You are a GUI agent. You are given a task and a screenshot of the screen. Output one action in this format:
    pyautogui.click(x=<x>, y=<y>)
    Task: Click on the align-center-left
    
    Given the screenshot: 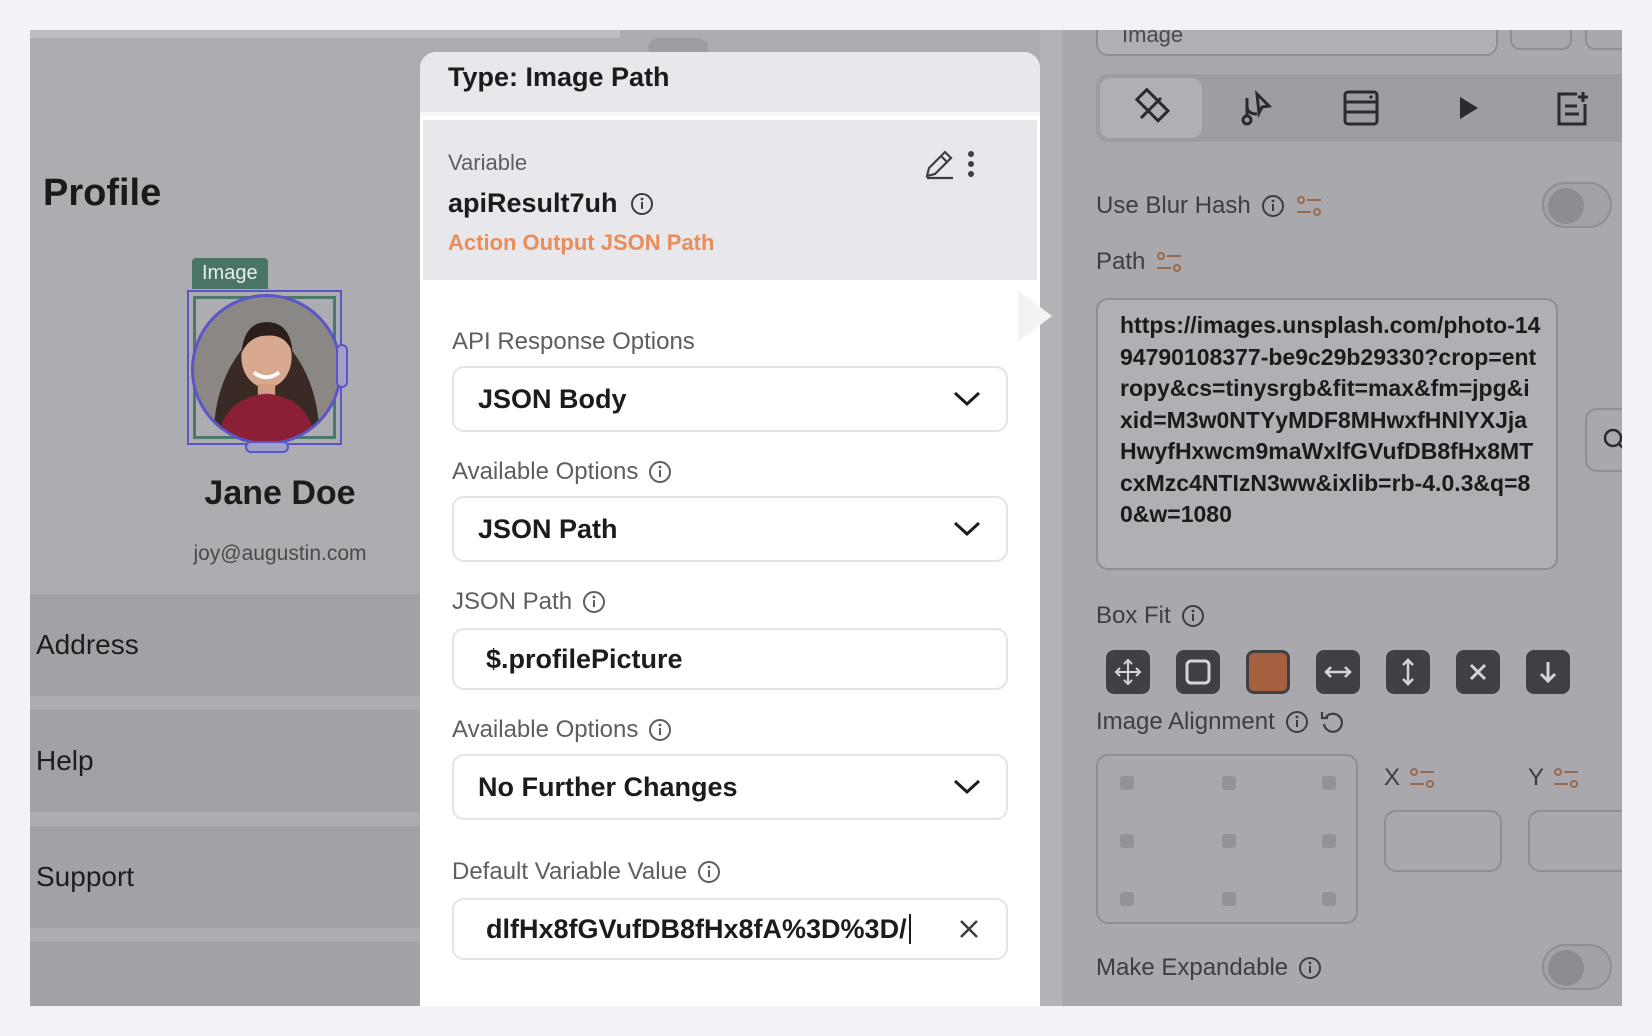 What is the action you would take?
    pyautogui.click(x=1127, y=841)
    